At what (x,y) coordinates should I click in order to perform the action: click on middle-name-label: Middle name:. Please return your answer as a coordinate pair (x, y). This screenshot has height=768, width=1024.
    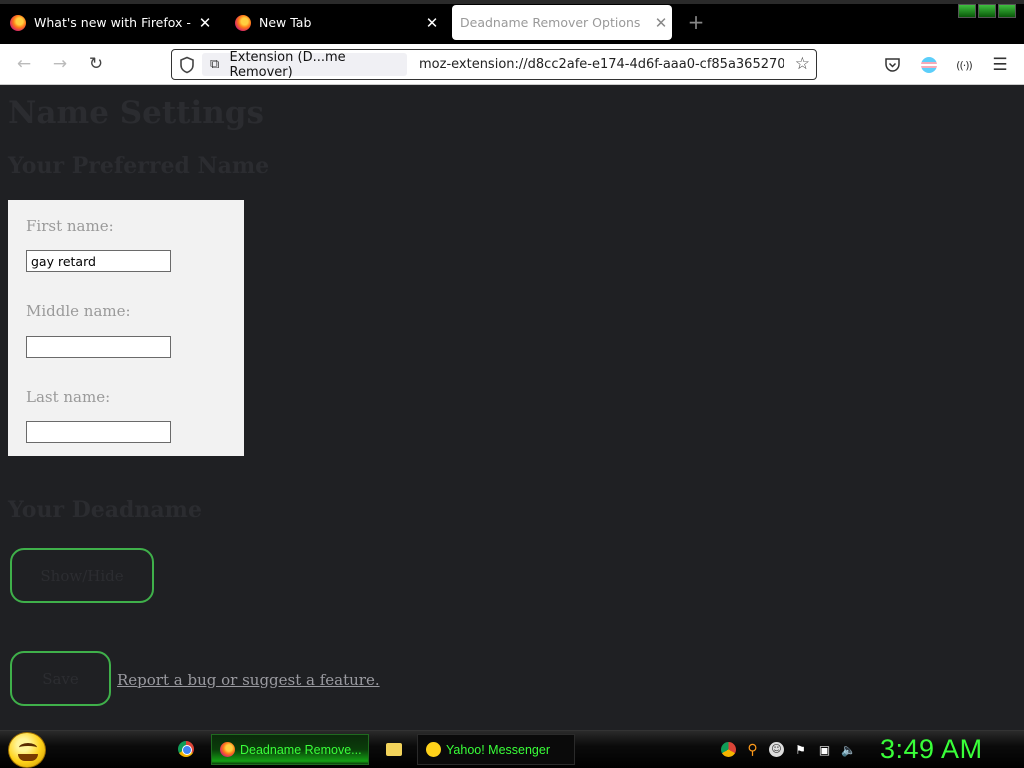
    Looking at the image, I should click on (78, 311).